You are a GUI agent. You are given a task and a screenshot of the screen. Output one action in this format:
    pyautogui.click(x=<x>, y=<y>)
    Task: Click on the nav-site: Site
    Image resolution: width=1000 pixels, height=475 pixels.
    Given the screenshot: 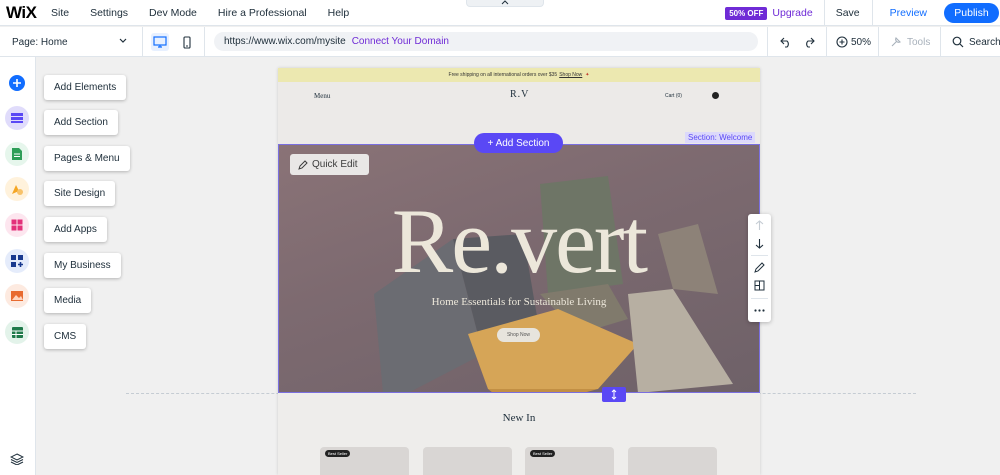 What is the action you would take?
    pyautogui.click(x=60, y=13)
    